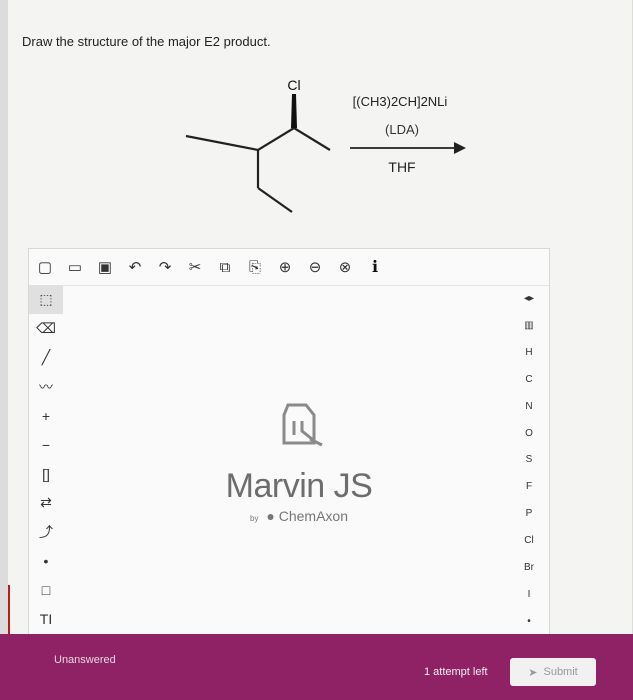 This screenshot has width=633, height=700. What do you see at coordinates (345, 267) in the screenshot?
I see `zoom-reset-icon: ⊗` at bounding box center [345, 267].